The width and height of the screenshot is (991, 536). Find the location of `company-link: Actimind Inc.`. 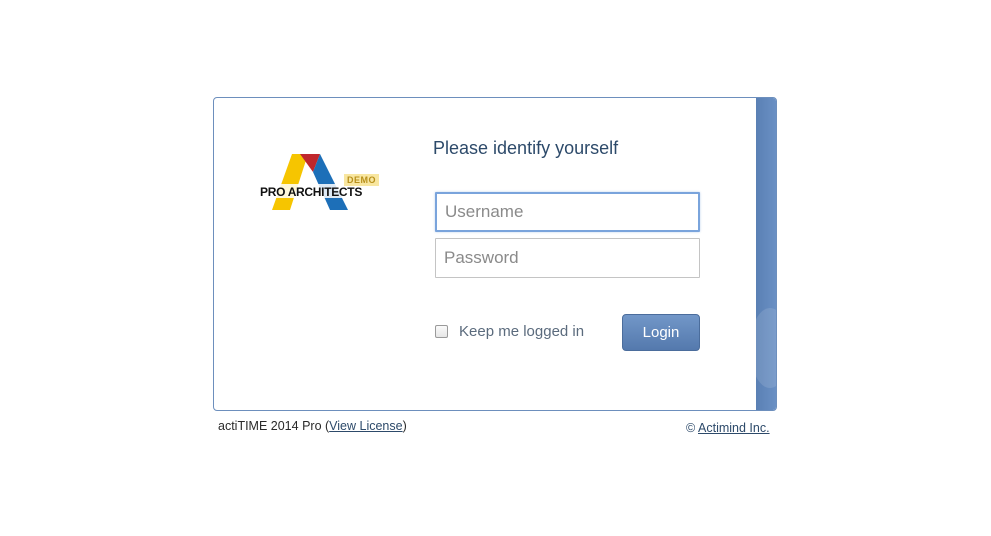

company-link: Actimind Inc. is located at coordinates (734, 428).